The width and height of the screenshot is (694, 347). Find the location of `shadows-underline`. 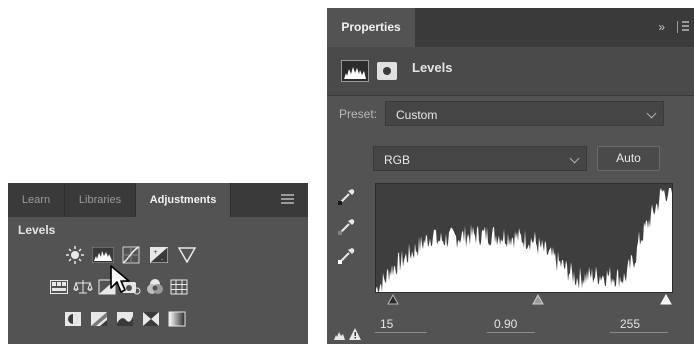

shadows-underline is located at coordinates (401, 332).